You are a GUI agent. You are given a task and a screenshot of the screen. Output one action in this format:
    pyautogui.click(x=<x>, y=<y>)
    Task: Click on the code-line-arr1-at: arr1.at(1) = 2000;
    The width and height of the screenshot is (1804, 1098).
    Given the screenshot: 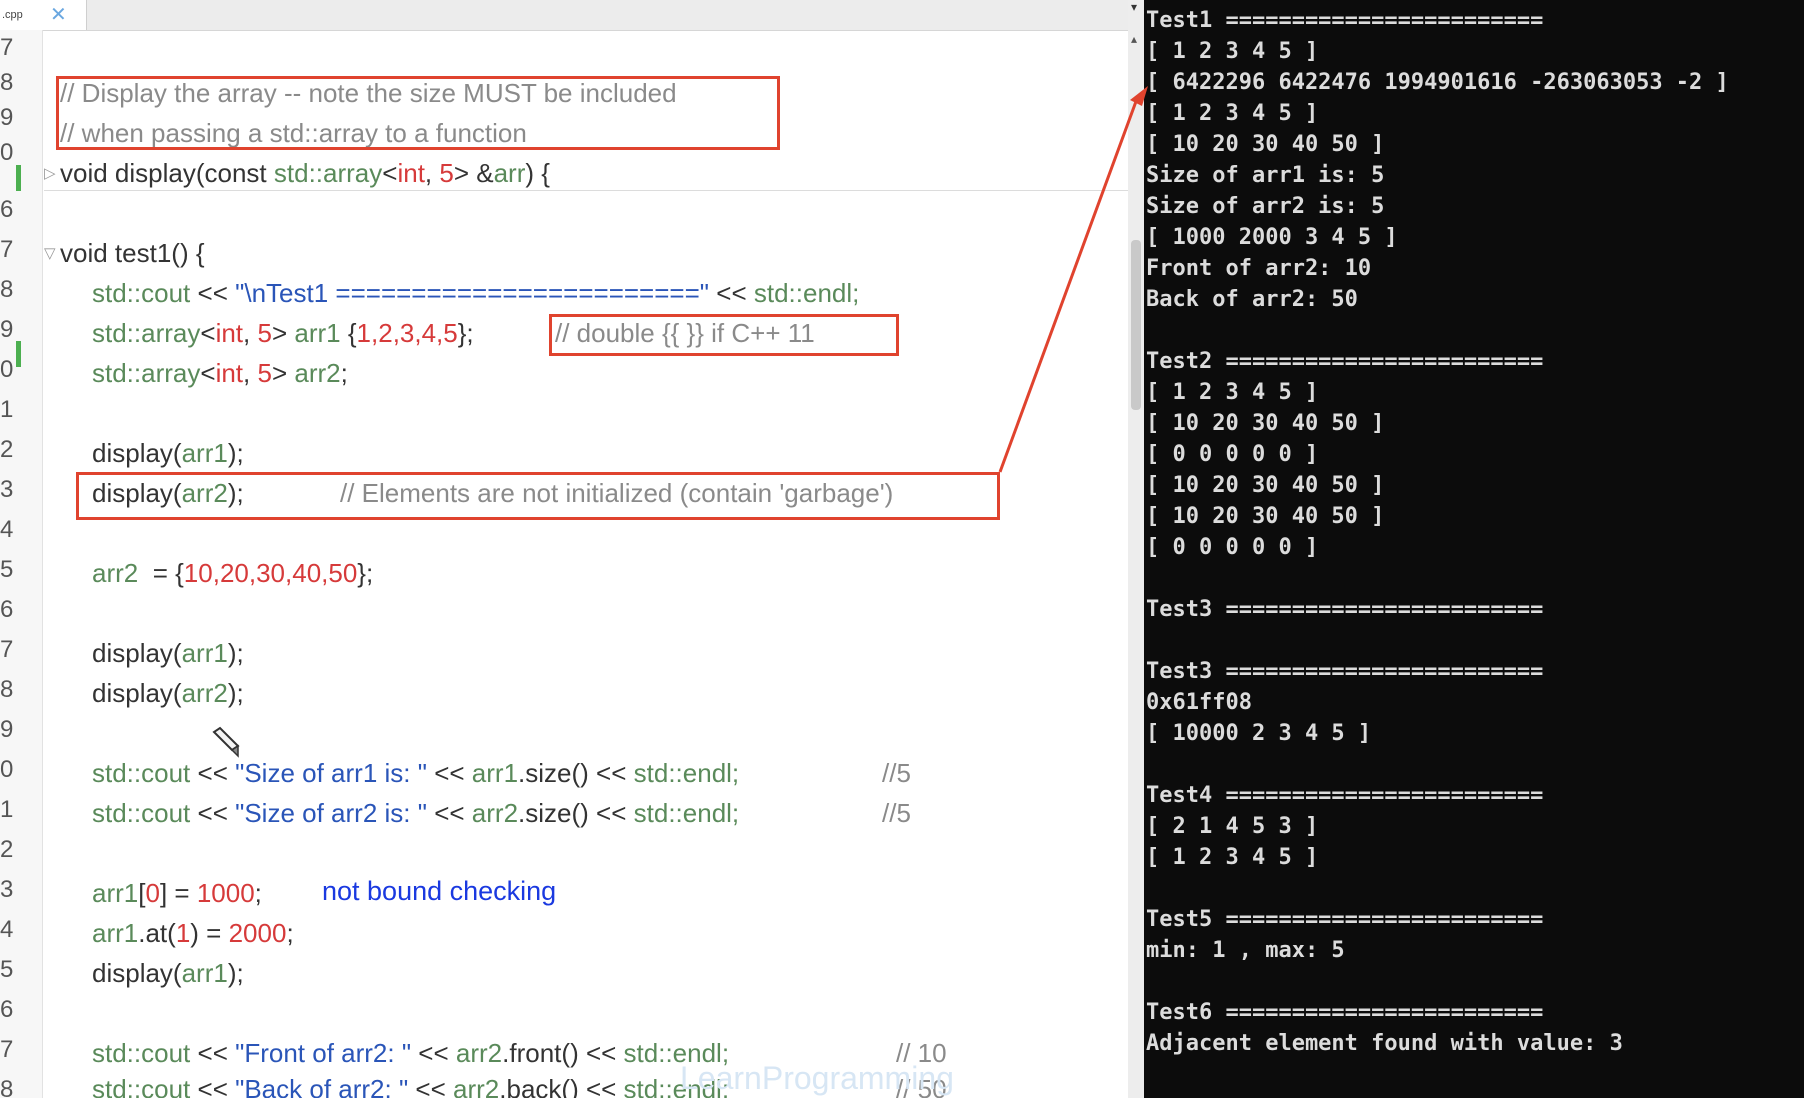 What is the action you would take?
    pyautogui.click(x=193, y=933)
    